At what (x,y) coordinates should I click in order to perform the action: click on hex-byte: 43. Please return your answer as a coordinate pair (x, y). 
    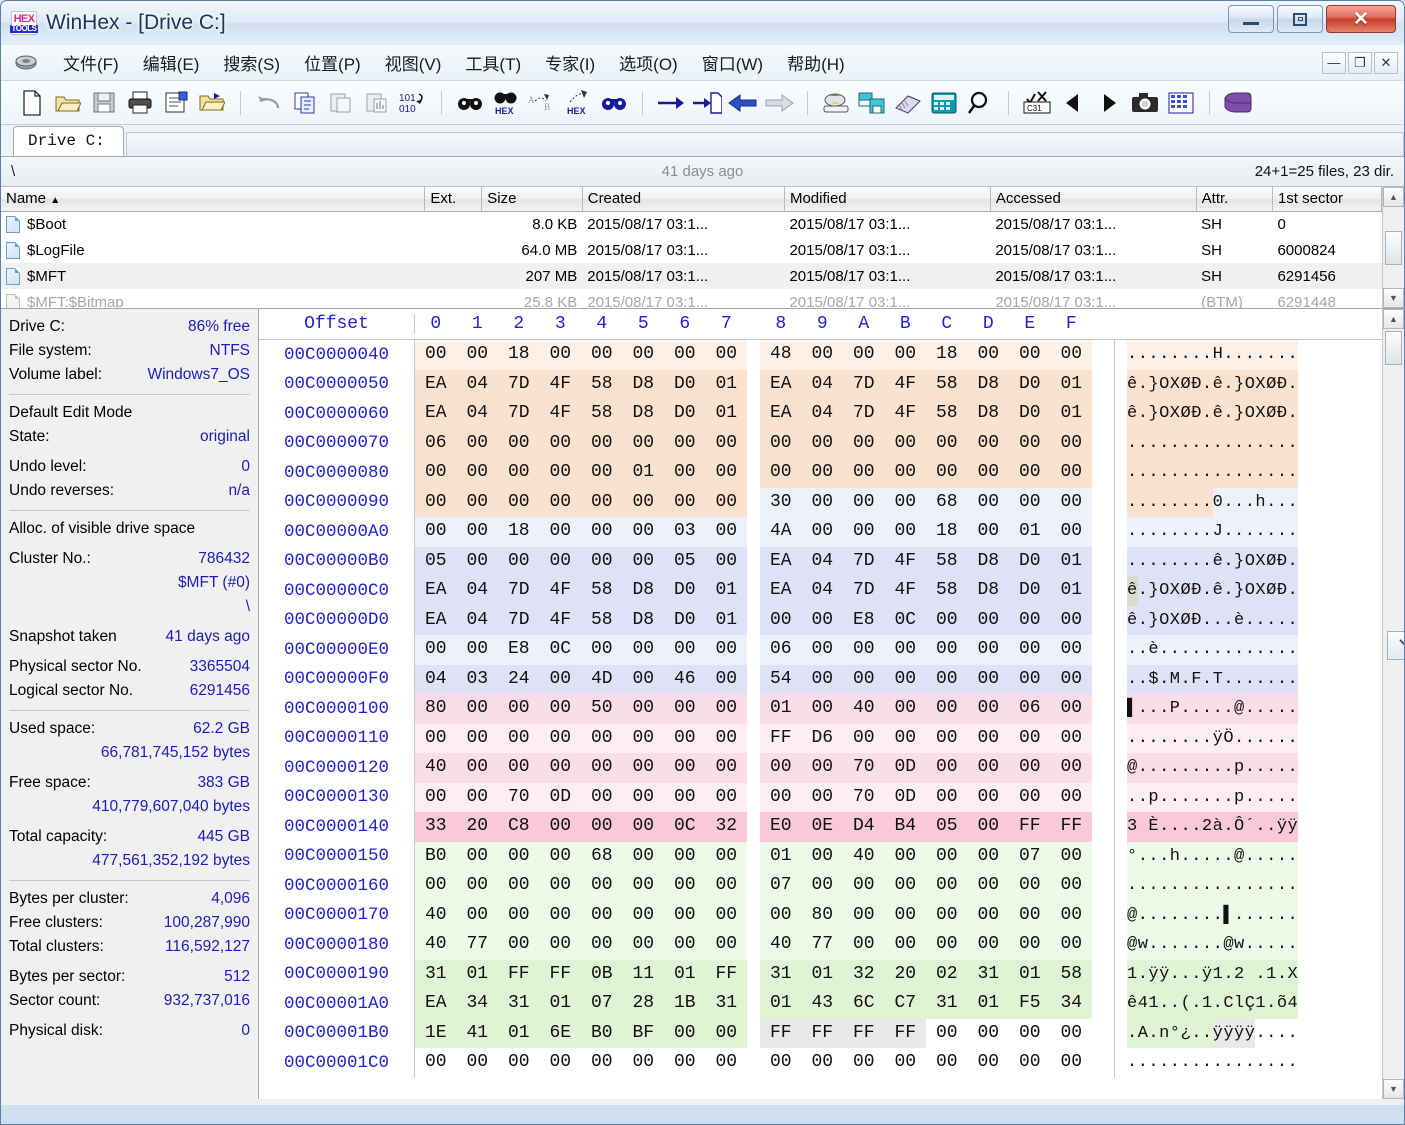
    Looking at the image, I should click on (822, 1004).